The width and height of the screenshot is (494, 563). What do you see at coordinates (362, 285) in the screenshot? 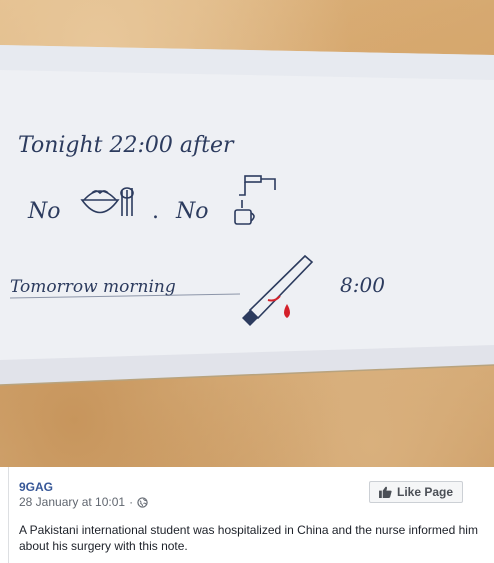
I see `note-time: 8:00` at bounding box center [362, 285].